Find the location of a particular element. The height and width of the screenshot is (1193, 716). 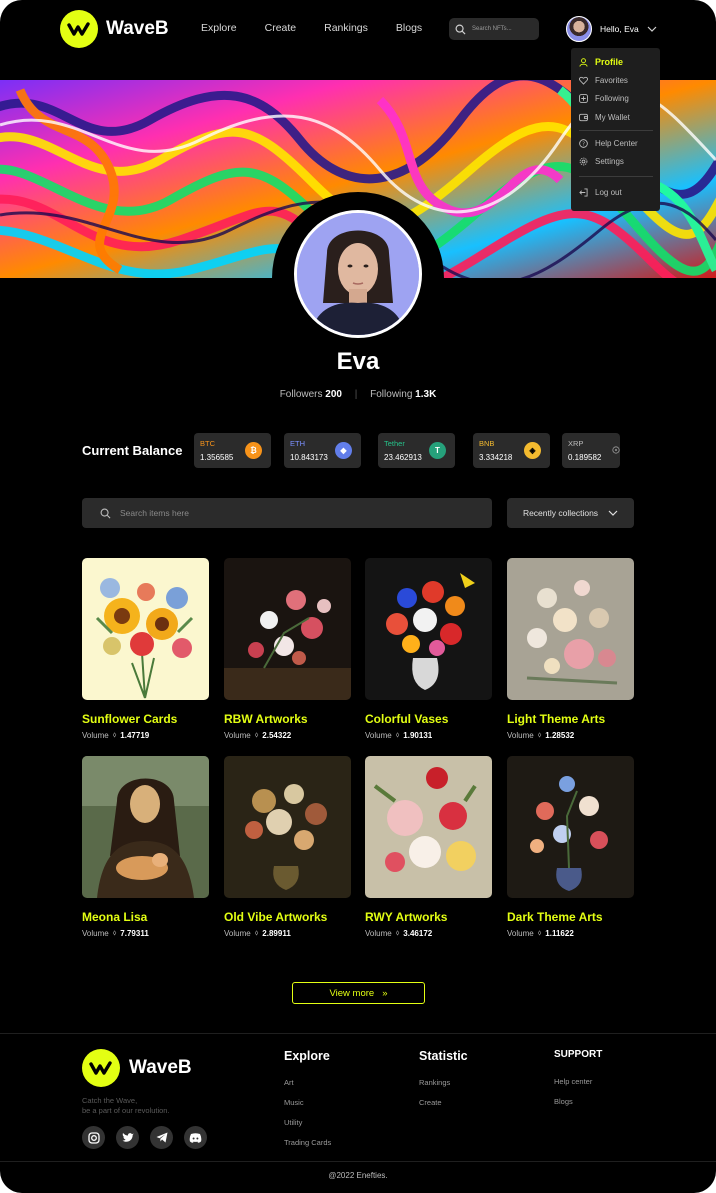

double-chevron-right-icon: » is located at coordinates (385, 993).